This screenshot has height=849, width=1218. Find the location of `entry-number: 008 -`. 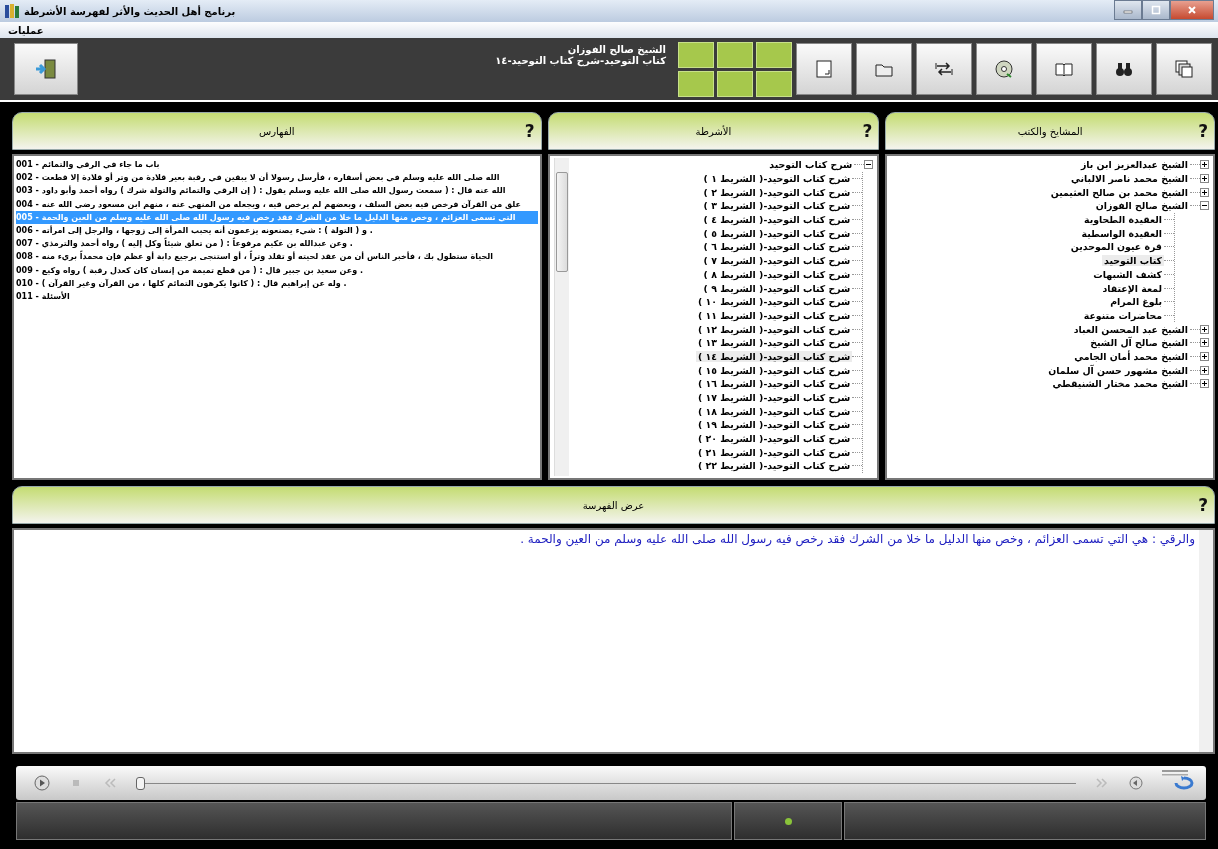

entry-number: 008 - is located at coordinates (27, 257).